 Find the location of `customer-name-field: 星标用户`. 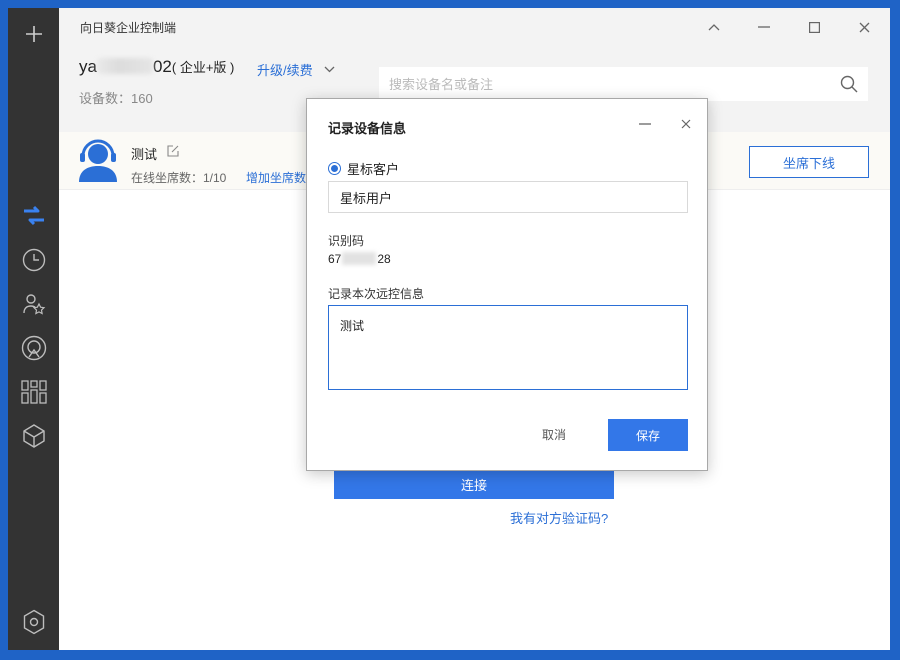

customer-name-field: 星标用户 is located at coordinates (508, 197).